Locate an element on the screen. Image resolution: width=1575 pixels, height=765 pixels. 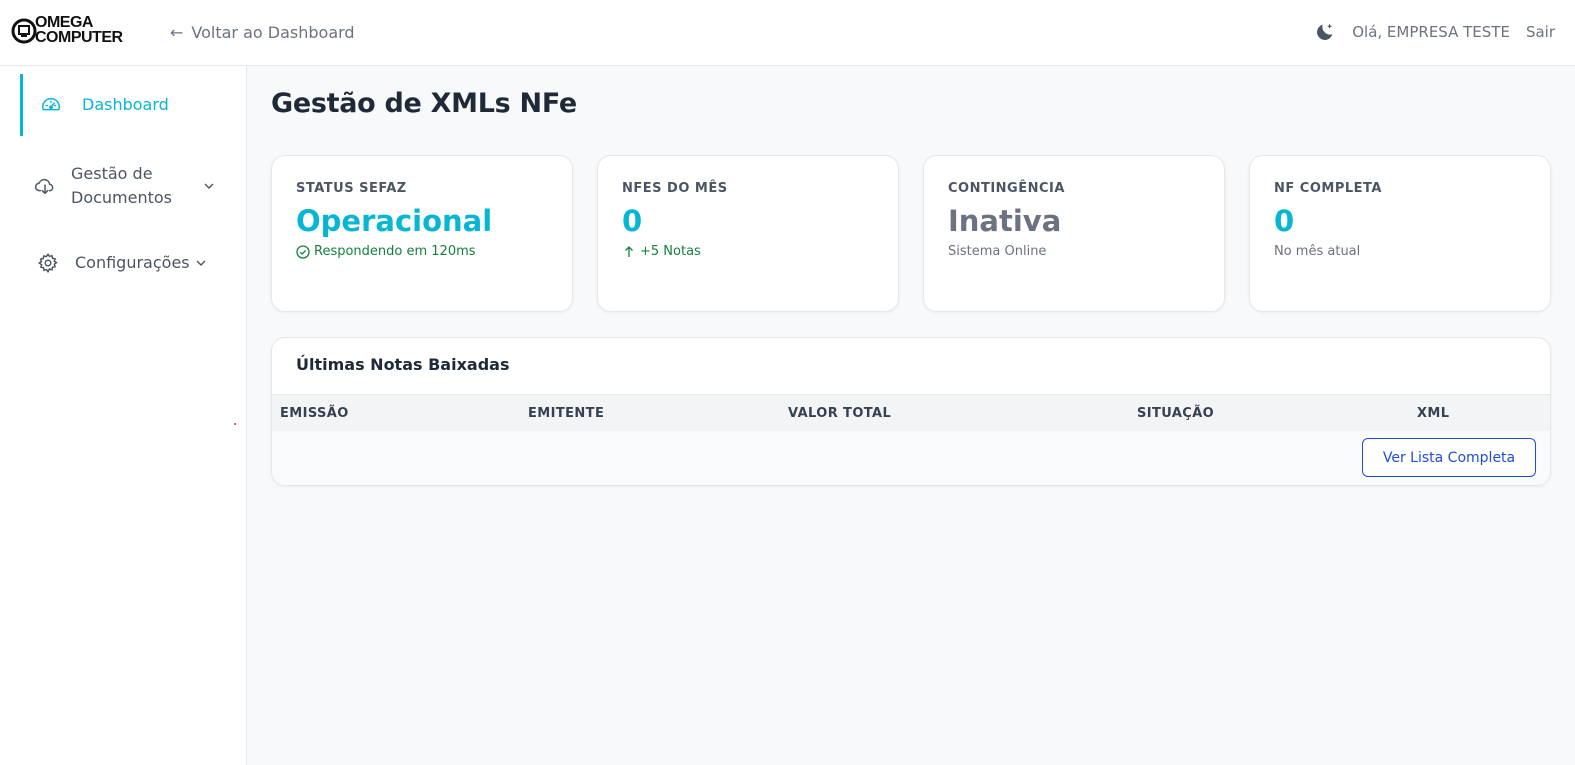
logo-text-line2: COMPUTER is located at coordinates (79, 37).